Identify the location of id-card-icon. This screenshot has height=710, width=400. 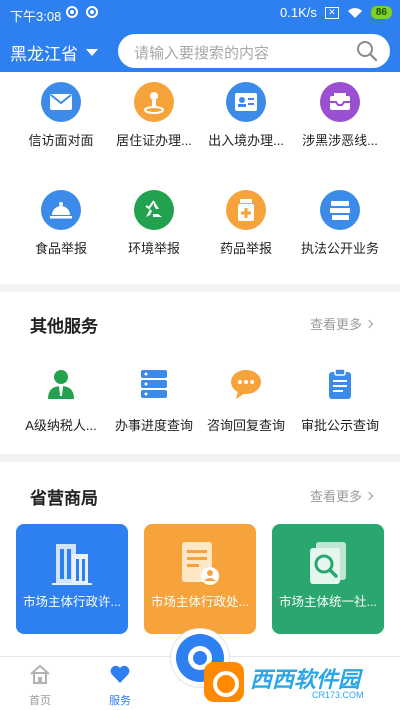
(246, 102).